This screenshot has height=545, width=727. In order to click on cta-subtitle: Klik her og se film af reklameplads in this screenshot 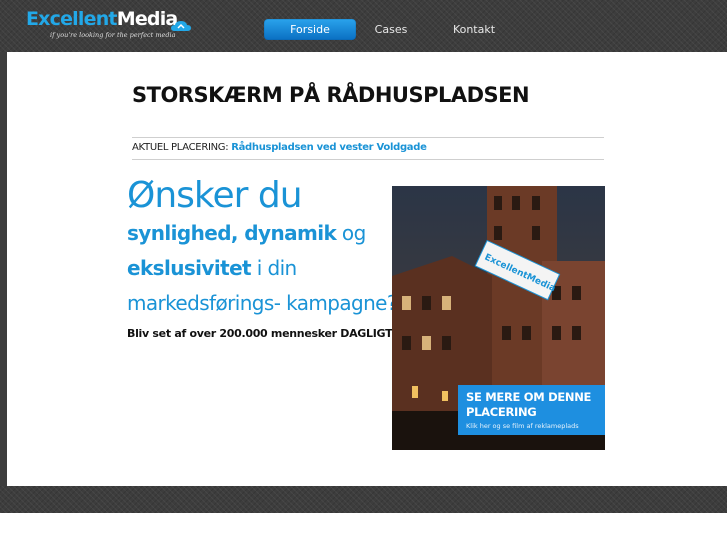, I will do `click(522, 426)`.